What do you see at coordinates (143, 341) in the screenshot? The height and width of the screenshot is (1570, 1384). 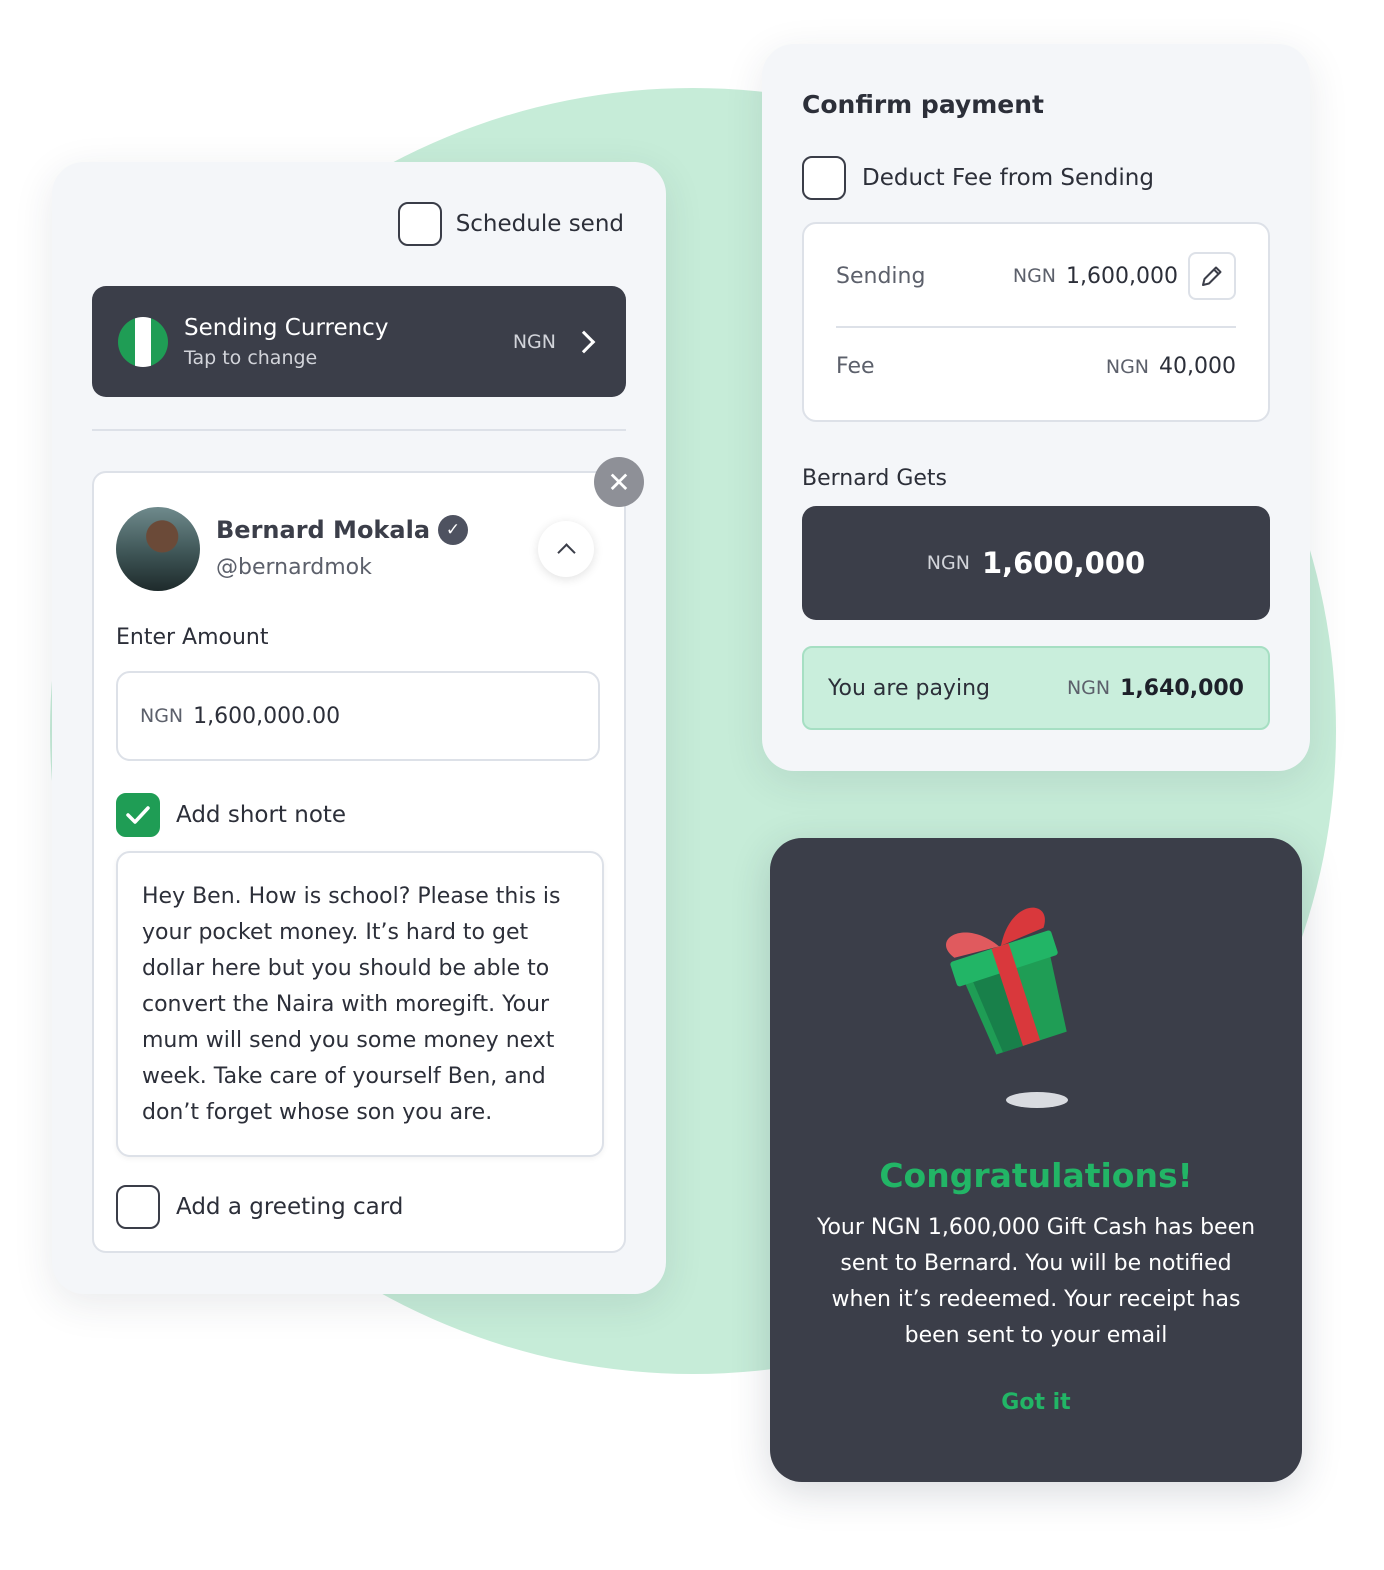 I see `nigeria-flag-icon` at bounding box center [143, 341].